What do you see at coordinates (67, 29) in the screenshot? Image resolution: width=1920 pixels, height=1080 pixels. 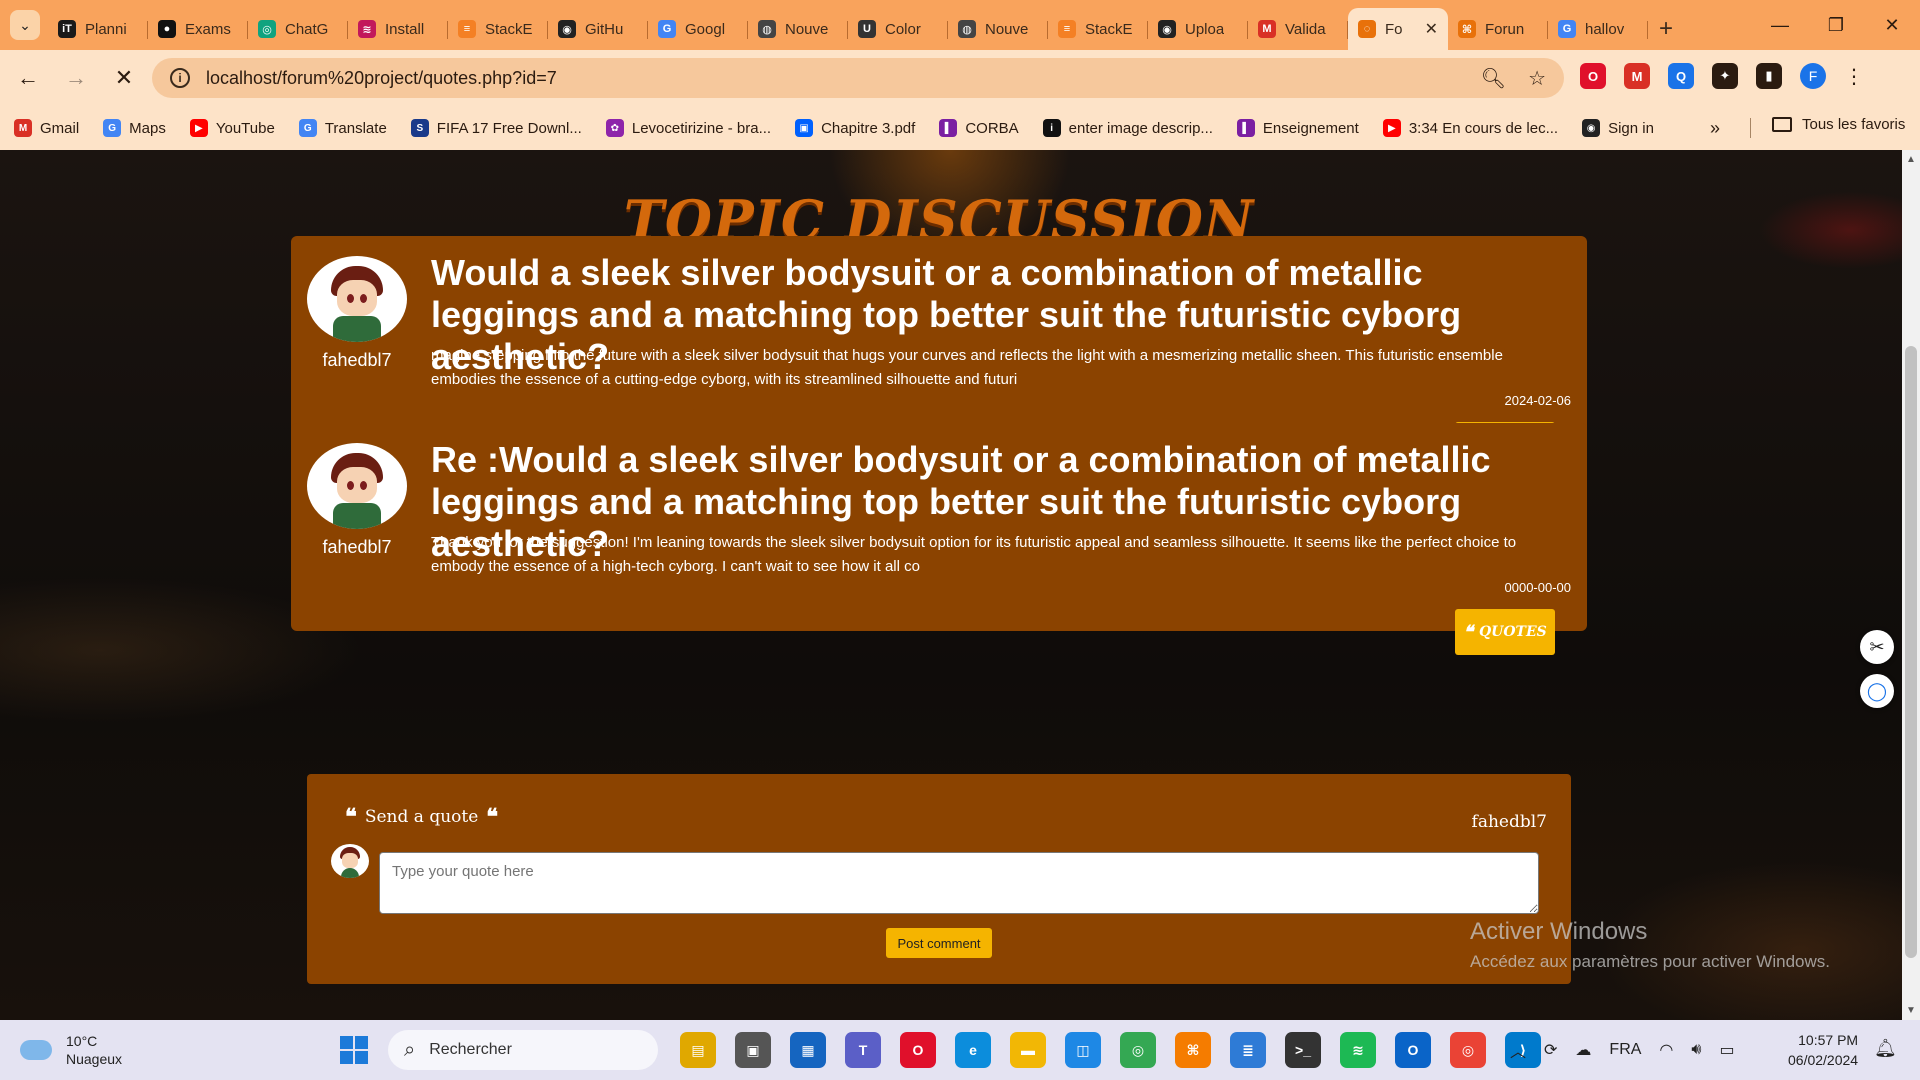 I see `tab-favicon-icon: iT` at bounding box center [67, 29].